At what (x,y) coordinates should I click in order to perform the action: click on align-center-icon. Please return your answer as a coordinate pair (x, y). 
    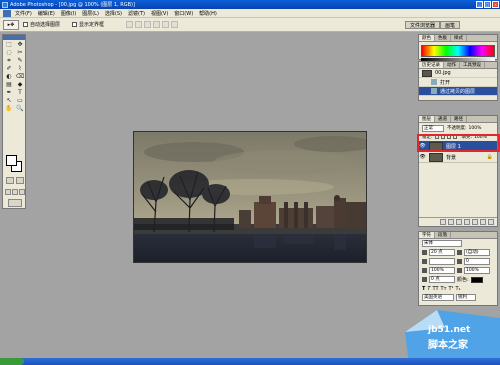
    Looking at the image, I should click on (166, 24).